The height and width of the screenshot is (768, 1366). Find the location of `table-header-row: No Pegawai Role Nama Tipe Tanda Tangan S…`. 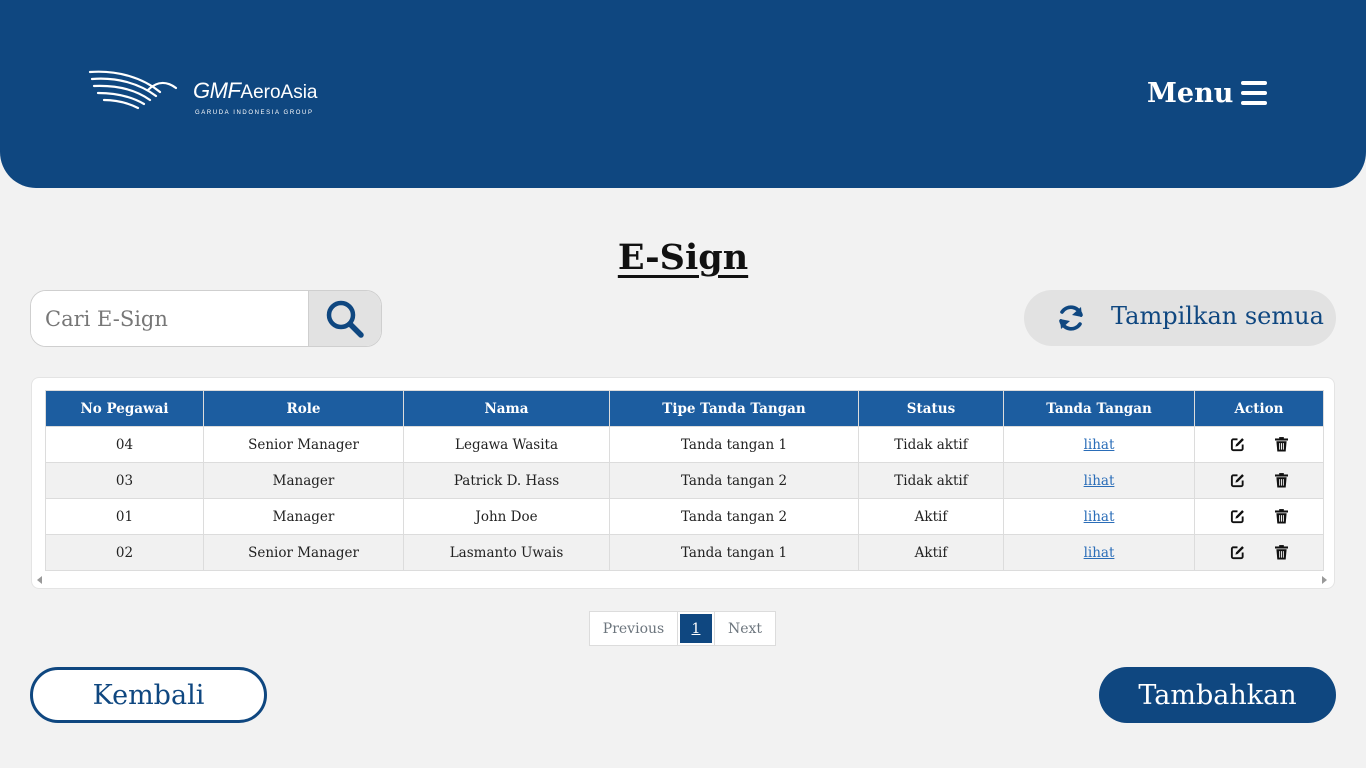

table-header-row: No Pegawai Role Nama Tipe Tanda Tangan S… is located at coordinates (684, 408).